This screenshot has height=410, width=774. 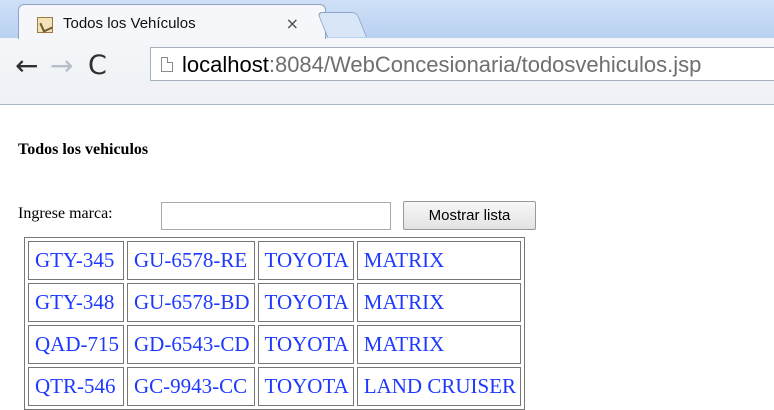 I want to click on brand-label: Ingrese marca:, so click(x=65, y=213).